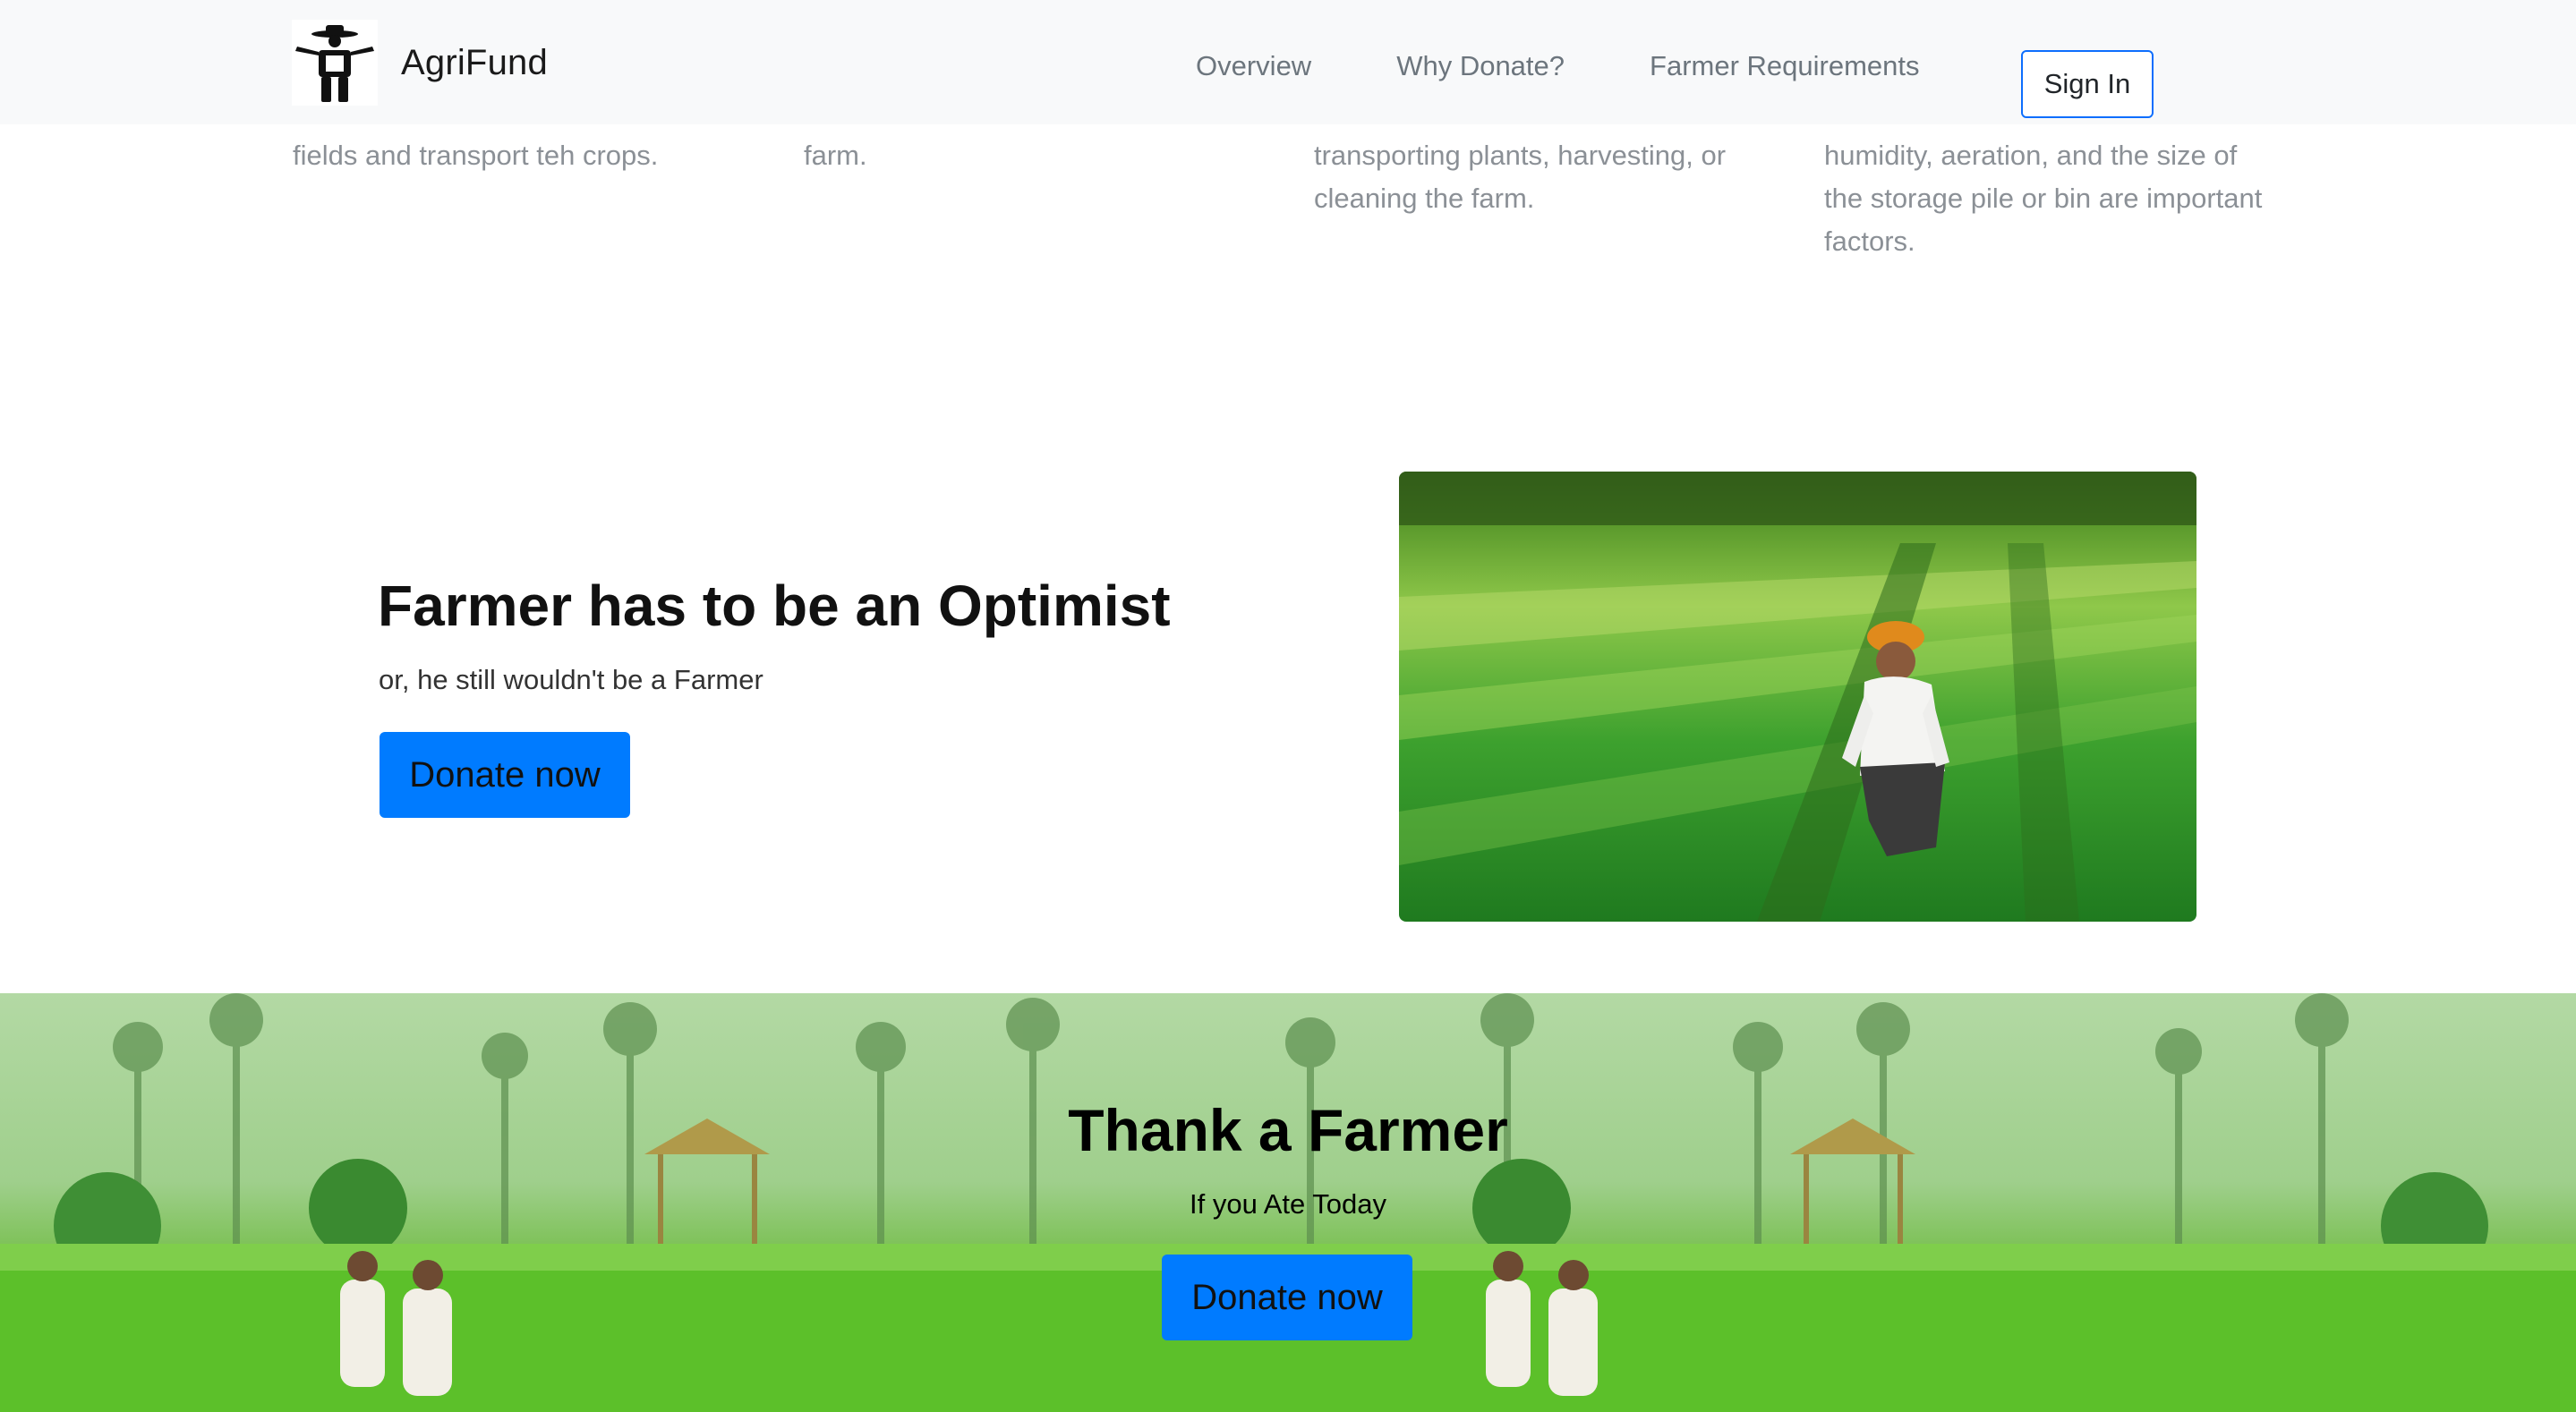  What do you see at coordinates (2031, 155) in the screenshot?
I see `feature-text-line: humidity, aeration, and the size of` at bounding box center [2031, 155].